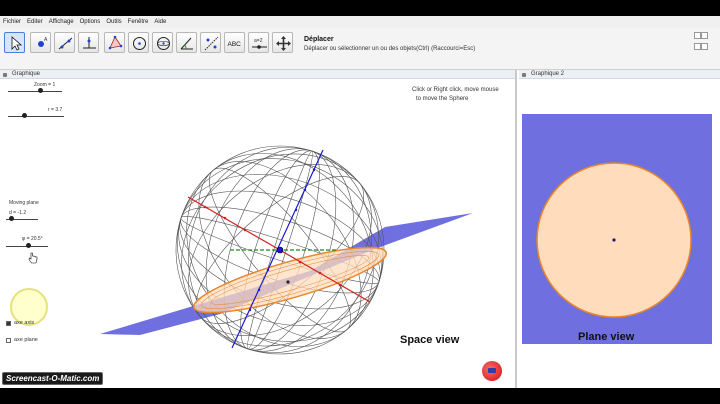 Image resolution: width=720 pixels, height=404 pixels. I want to click on menu-item-edit: Editer, so click(35, 22).